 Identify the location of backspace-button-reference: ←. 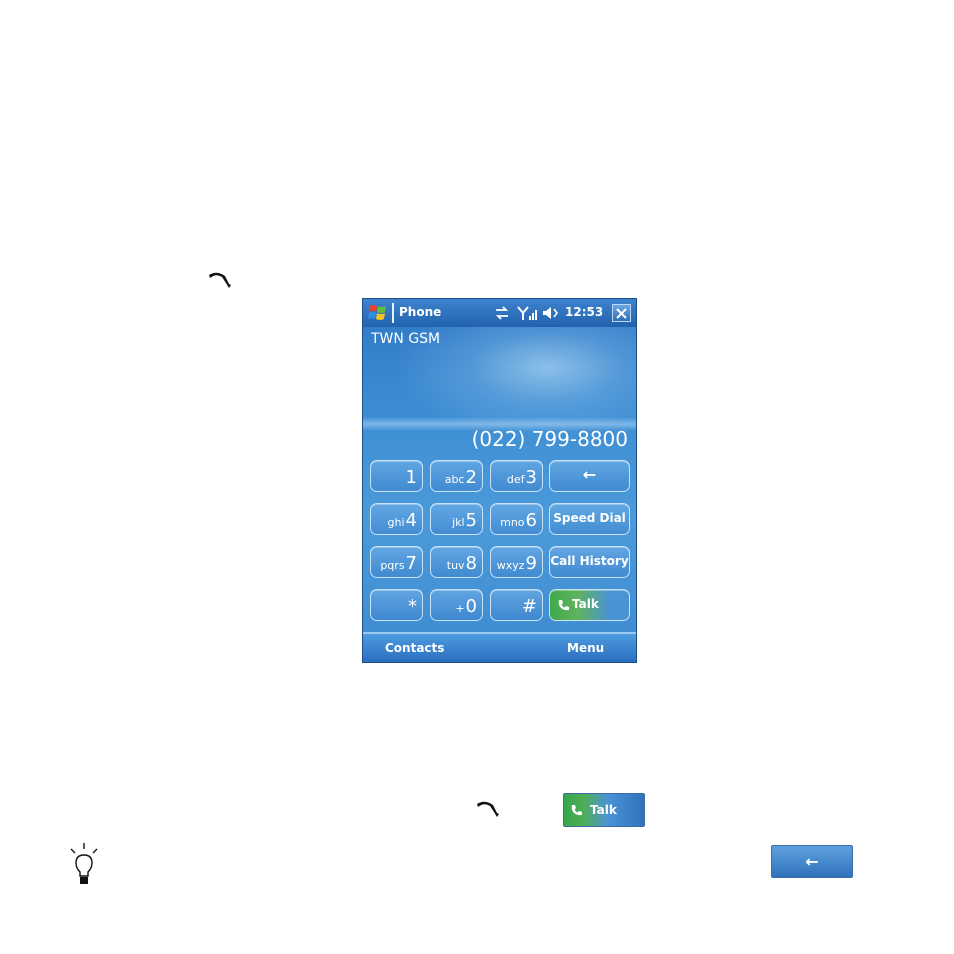
(812, 861).